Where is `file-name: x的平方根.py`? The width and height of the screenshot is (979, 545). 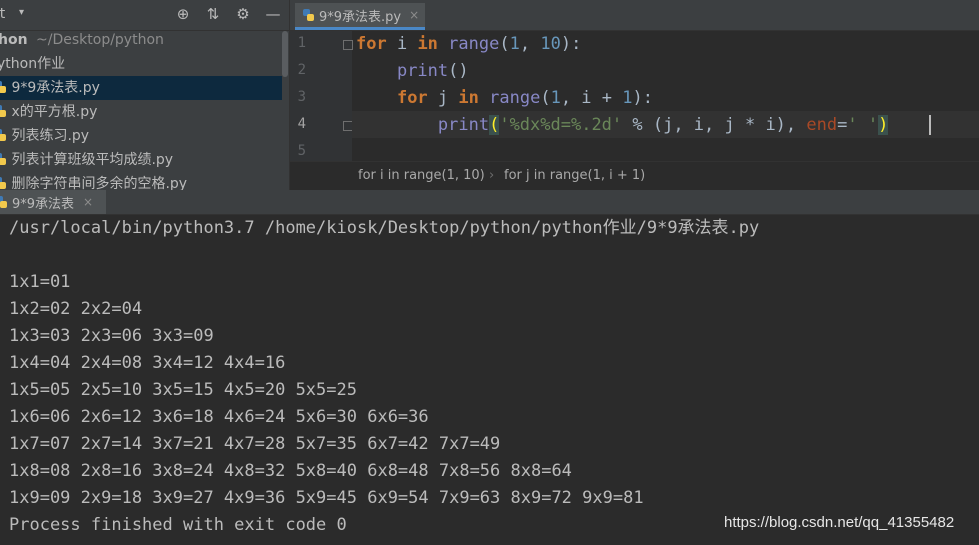
file-name: x的平方根.py is located at coordinates (54, 112).